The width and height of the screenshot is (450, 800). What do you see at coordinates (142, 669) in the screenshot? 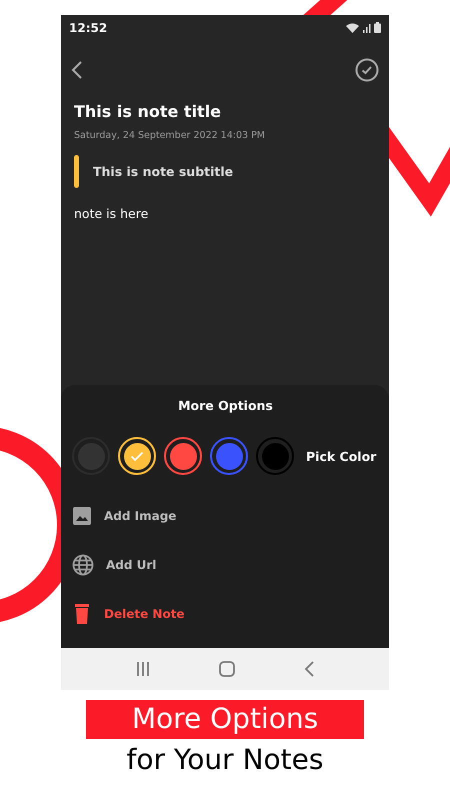
I see `recents-icon` at bounding box center [142, 669].